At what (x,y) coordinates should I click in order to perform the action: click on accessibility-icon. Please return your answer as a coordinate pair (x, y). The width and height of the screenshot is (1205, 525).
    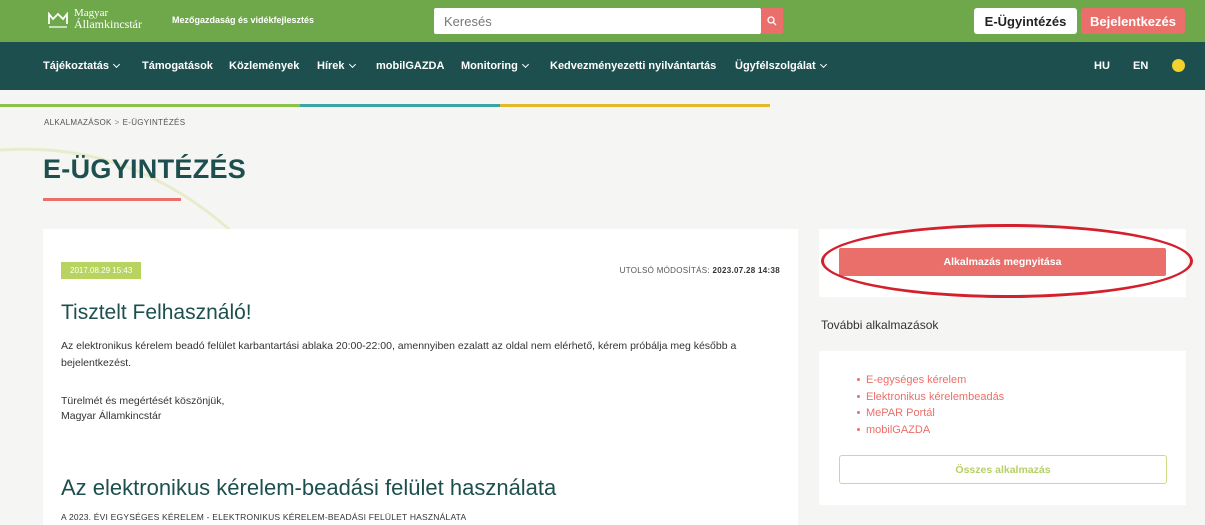
    Looking at the image, I should click on (1178, 65).